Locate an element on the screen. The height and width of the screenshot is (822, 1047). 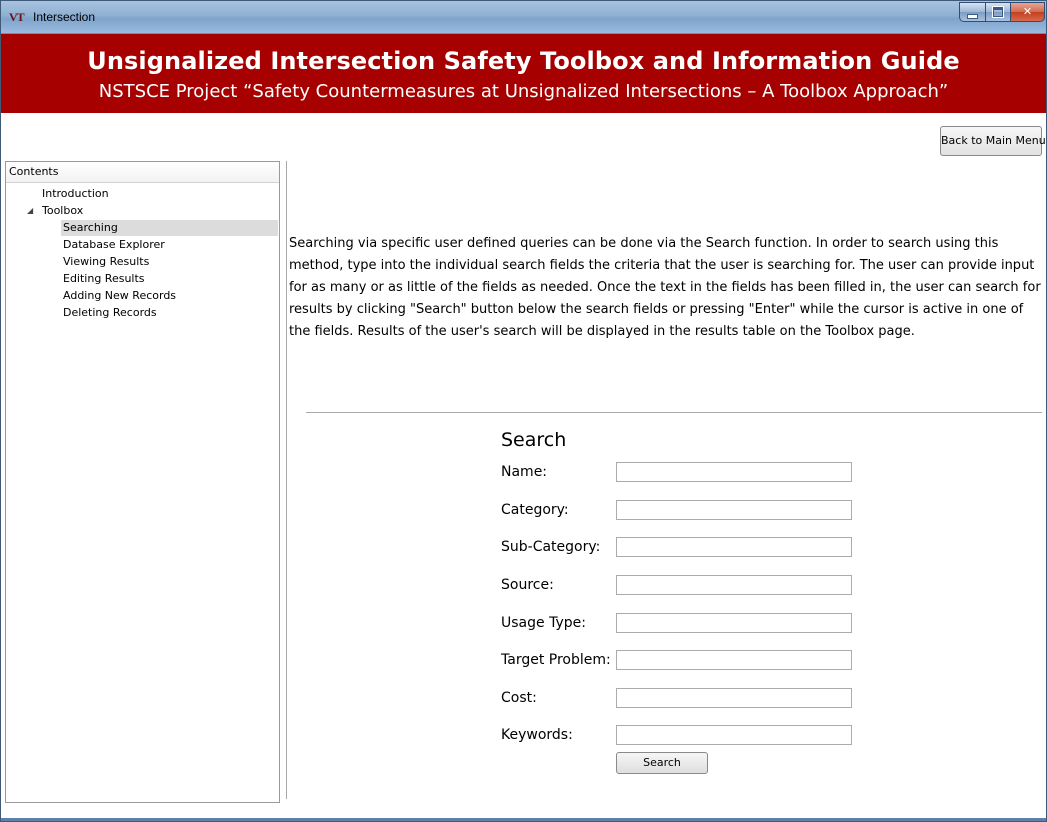
tree-item-adding-new-records: Adding New Records is located at coordinates (119, 296).